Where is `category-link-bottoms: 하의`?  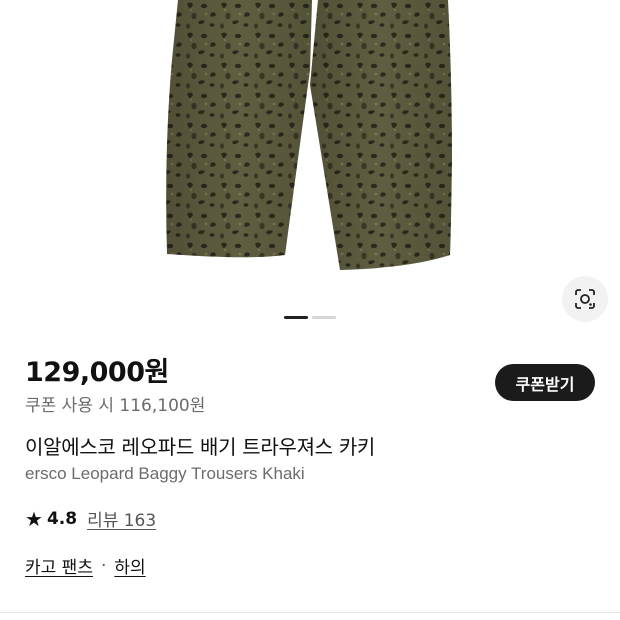 category-link-bottoms: 하의 is located at coordinates (129, 565).